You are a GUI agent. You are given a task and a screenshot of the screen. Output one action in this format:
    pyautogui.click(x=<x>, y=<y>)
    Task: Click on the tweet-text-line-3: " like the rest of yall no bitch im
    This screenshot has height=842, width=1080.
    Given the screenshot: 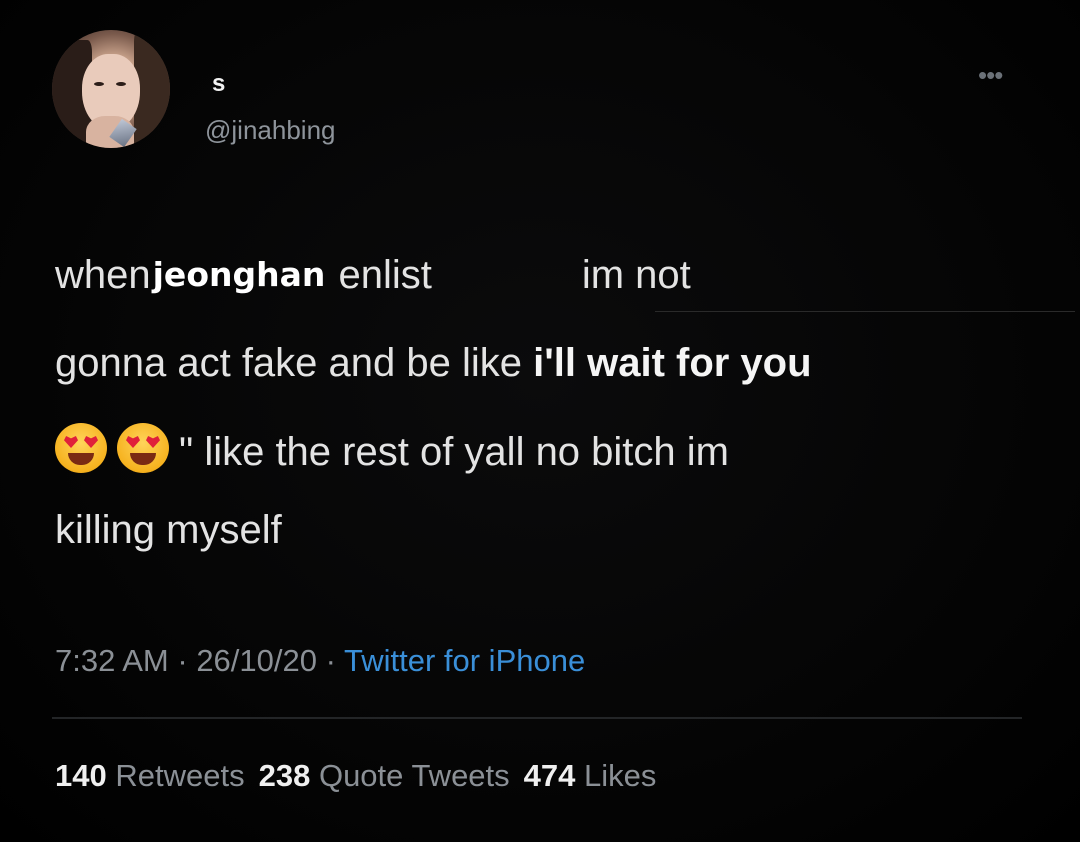 What is the action you would take?
    pyautogui.click(x=392, y=448)
    